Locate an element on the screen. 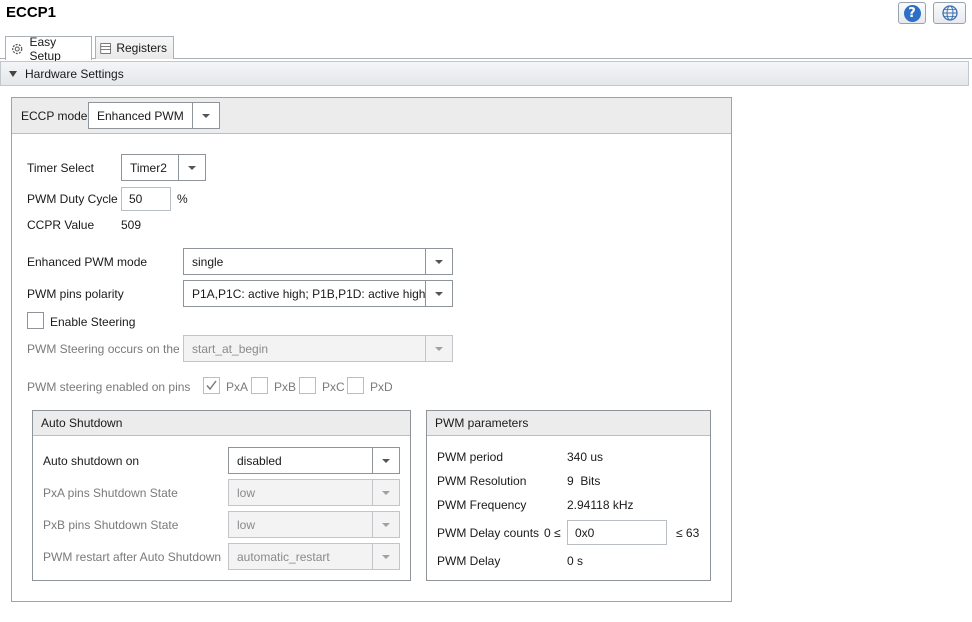  pxd-label: PxD is located at coordinates (381, 387).